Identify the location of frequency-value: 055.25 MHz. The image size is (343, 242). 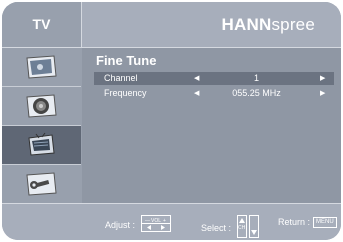
(256, 93).